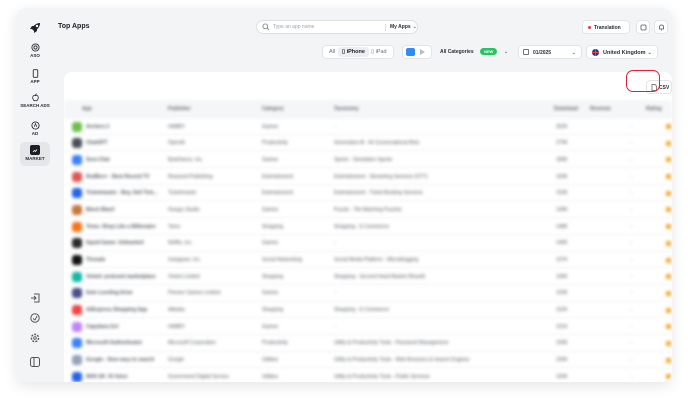  Describe the element at coordinates (35, 133) in the screenshot. I see `sidebar-item-label: AD` at that location.